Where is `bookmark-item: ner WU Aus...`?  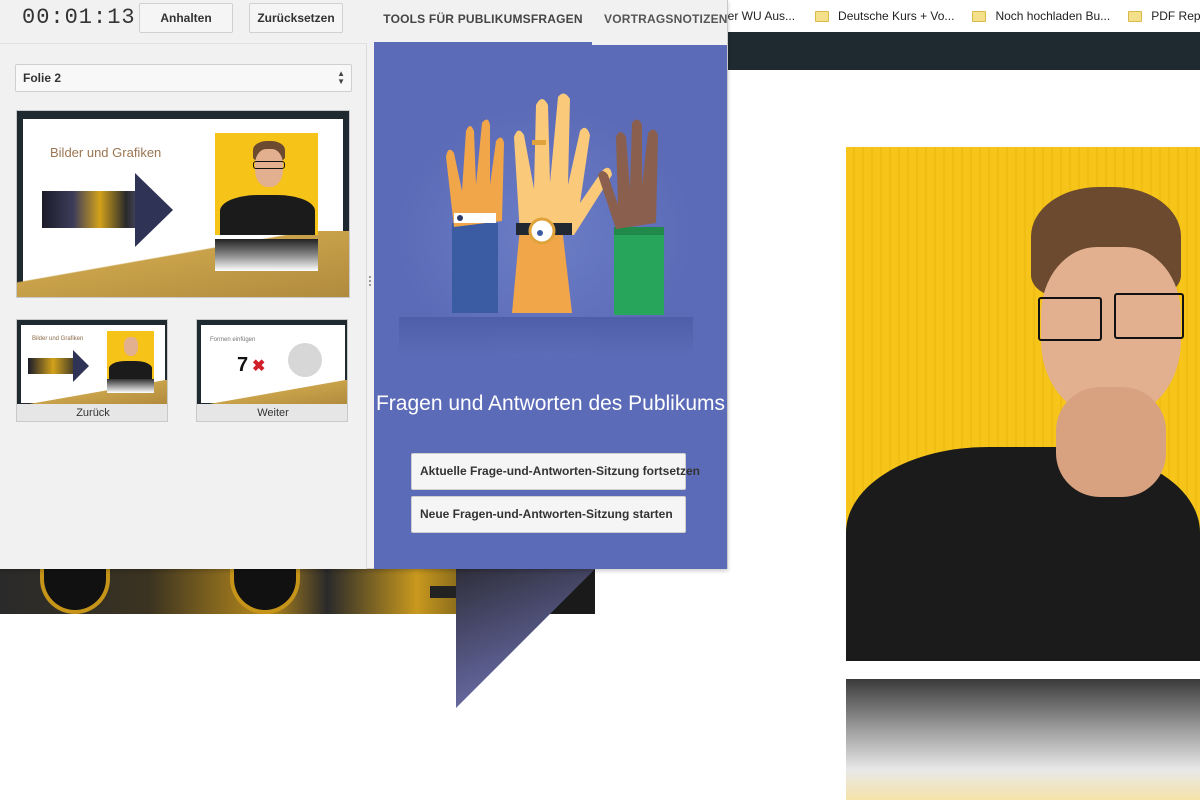 bookmark-item: ner WU Aus... is located at coordinates (761, 16).